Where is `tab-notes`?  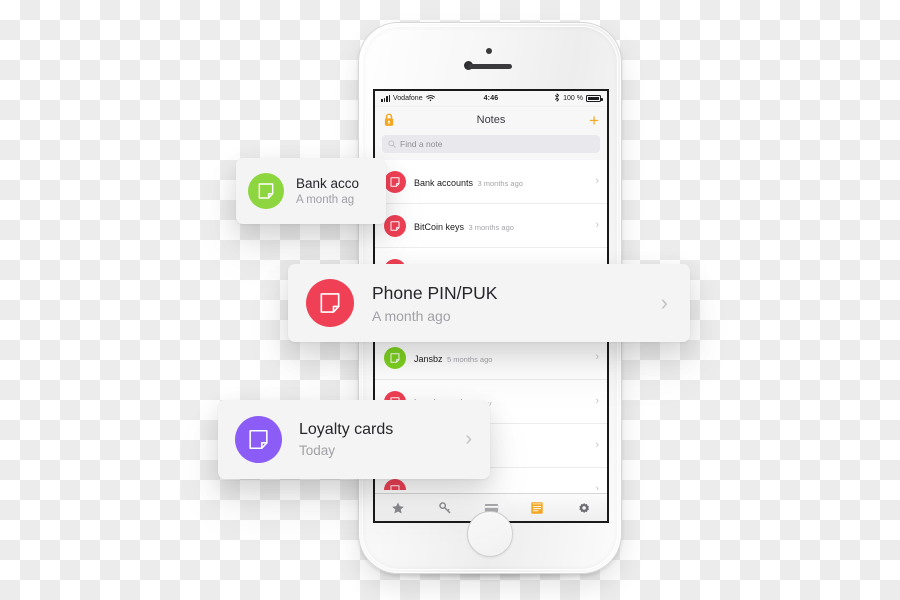 tab-notes is located at coordinates (537, 507).